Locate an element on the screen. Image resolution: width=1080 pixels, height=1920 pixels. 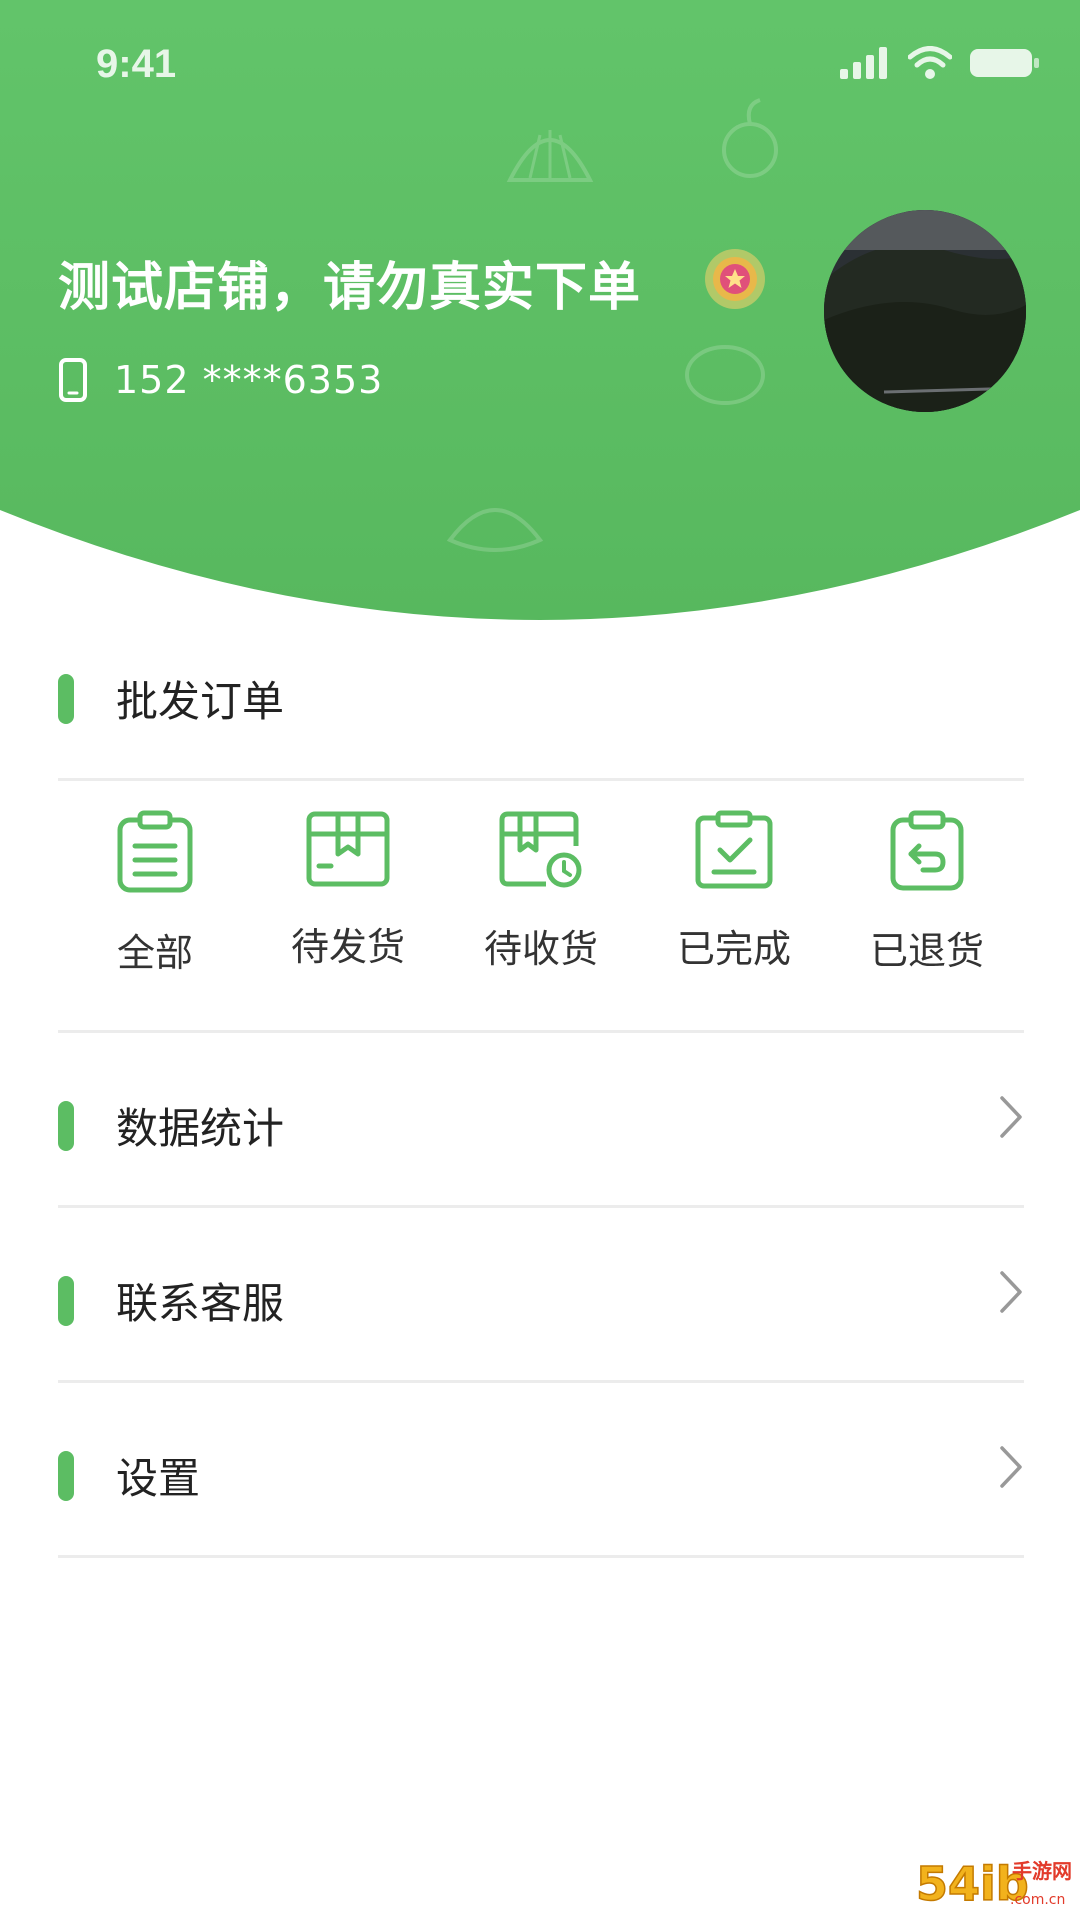
package-box-icon is located at coordinates (348, 849).